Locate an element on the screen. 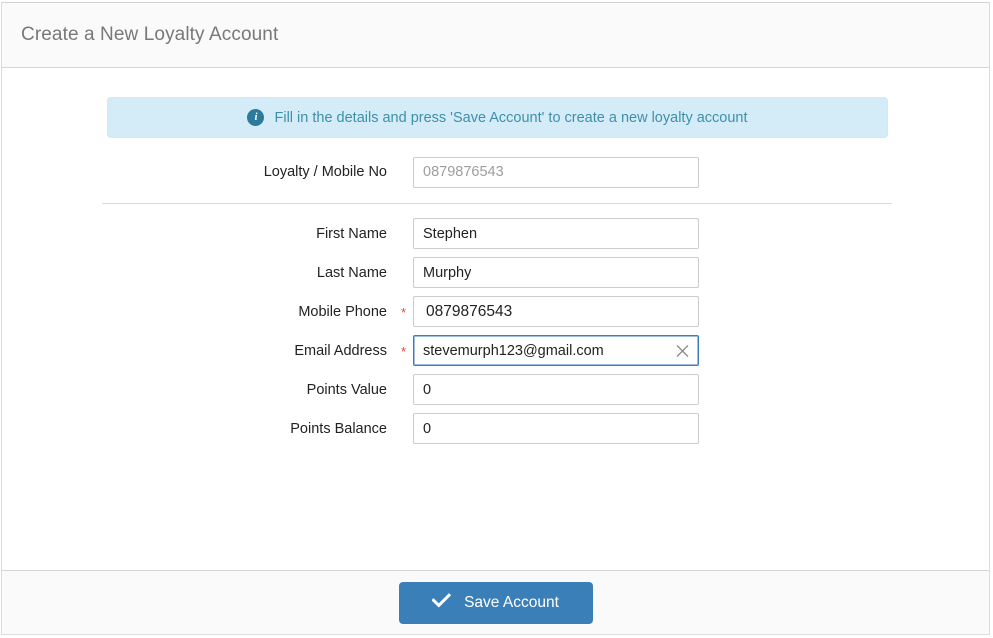  required-indicator-mobile-phone: * is located at coordinates (404, 312).